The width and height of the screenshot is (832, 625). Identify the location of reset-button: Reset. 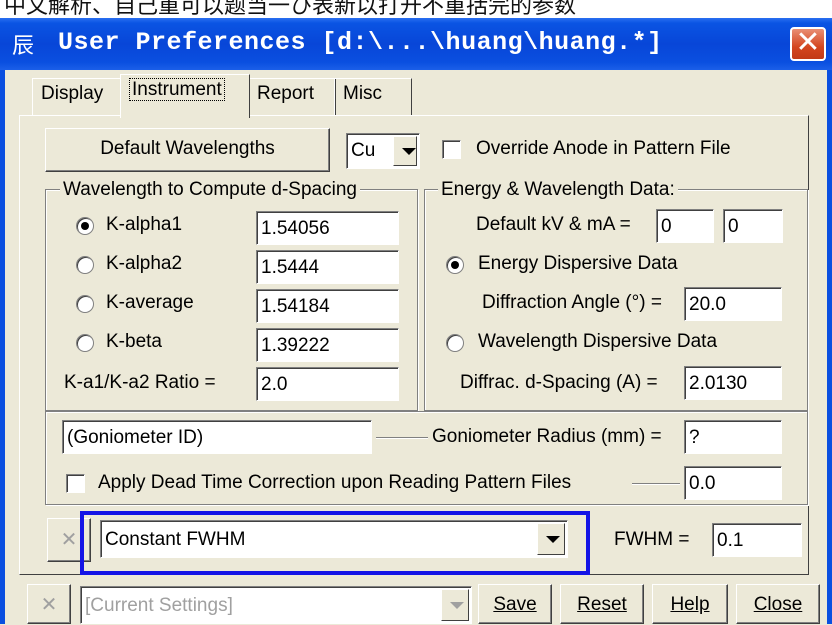
(602, 604).